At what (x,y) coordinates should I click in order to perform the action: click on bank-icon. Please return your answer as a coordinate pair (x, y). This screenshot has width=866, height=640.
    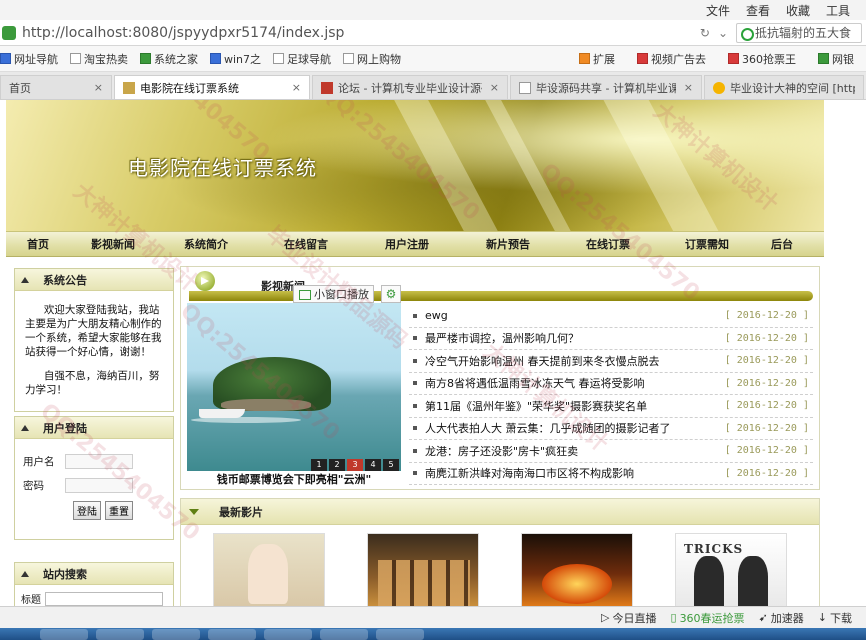
    Looking at the image, I should click on (823, 58).